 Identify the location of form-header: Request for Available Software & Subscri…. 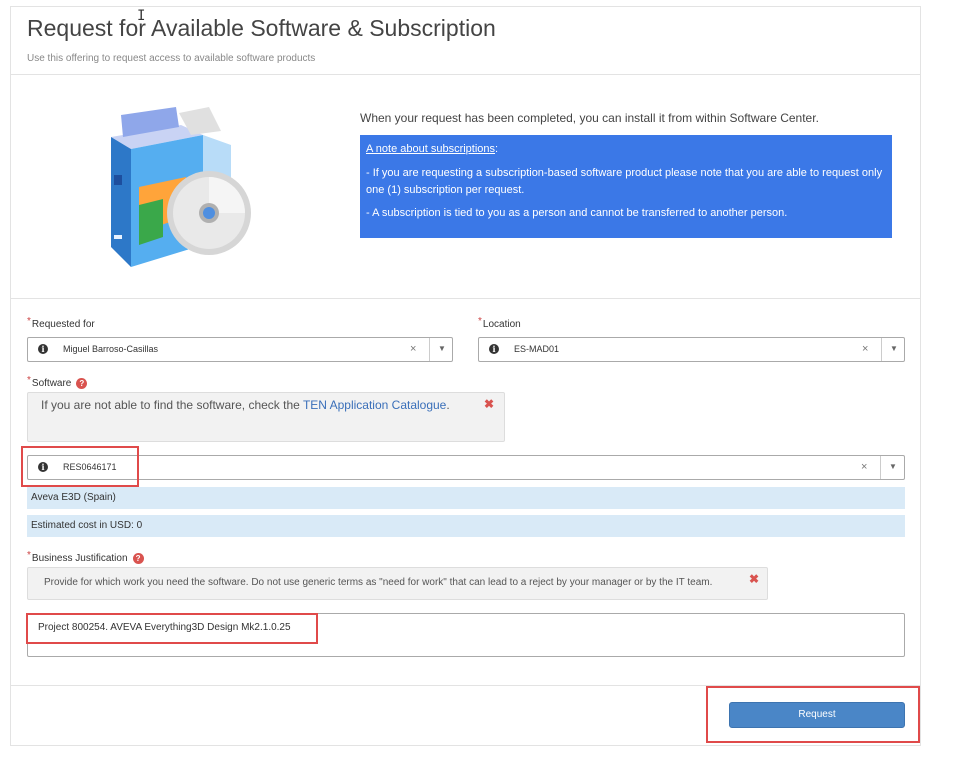
(465, 41).